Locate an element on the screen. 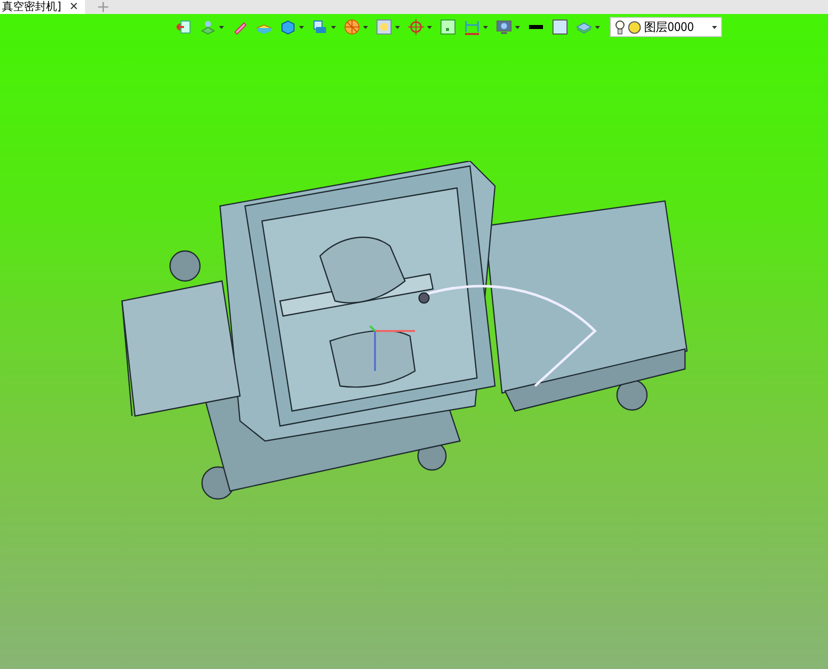 This screenshot has width=828, height=669. layer-dropdown: 图层0000 is located at coordinates (666, 27).